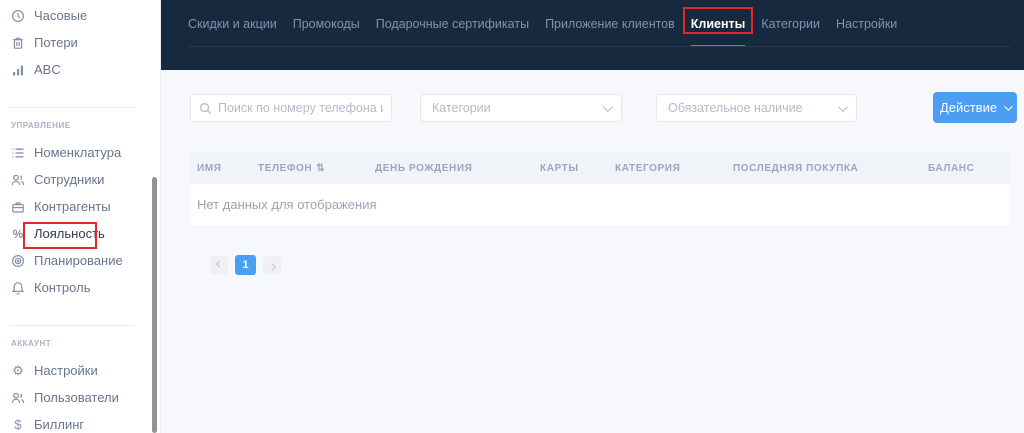 This screenshot has height=433, width=1024. I want to click on sidebar-item-label: Настройки, so click(66, 370).